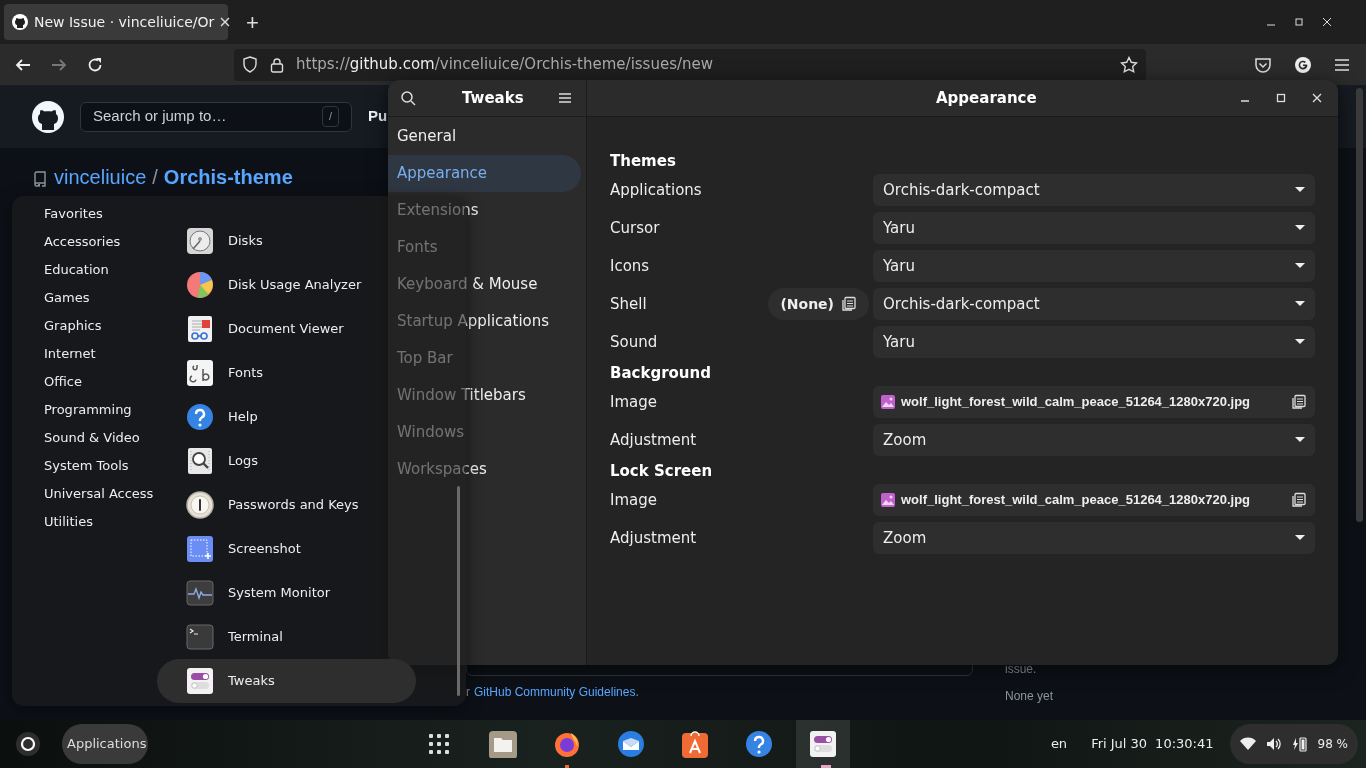  I want to click on dock-item, so click(823, 744).